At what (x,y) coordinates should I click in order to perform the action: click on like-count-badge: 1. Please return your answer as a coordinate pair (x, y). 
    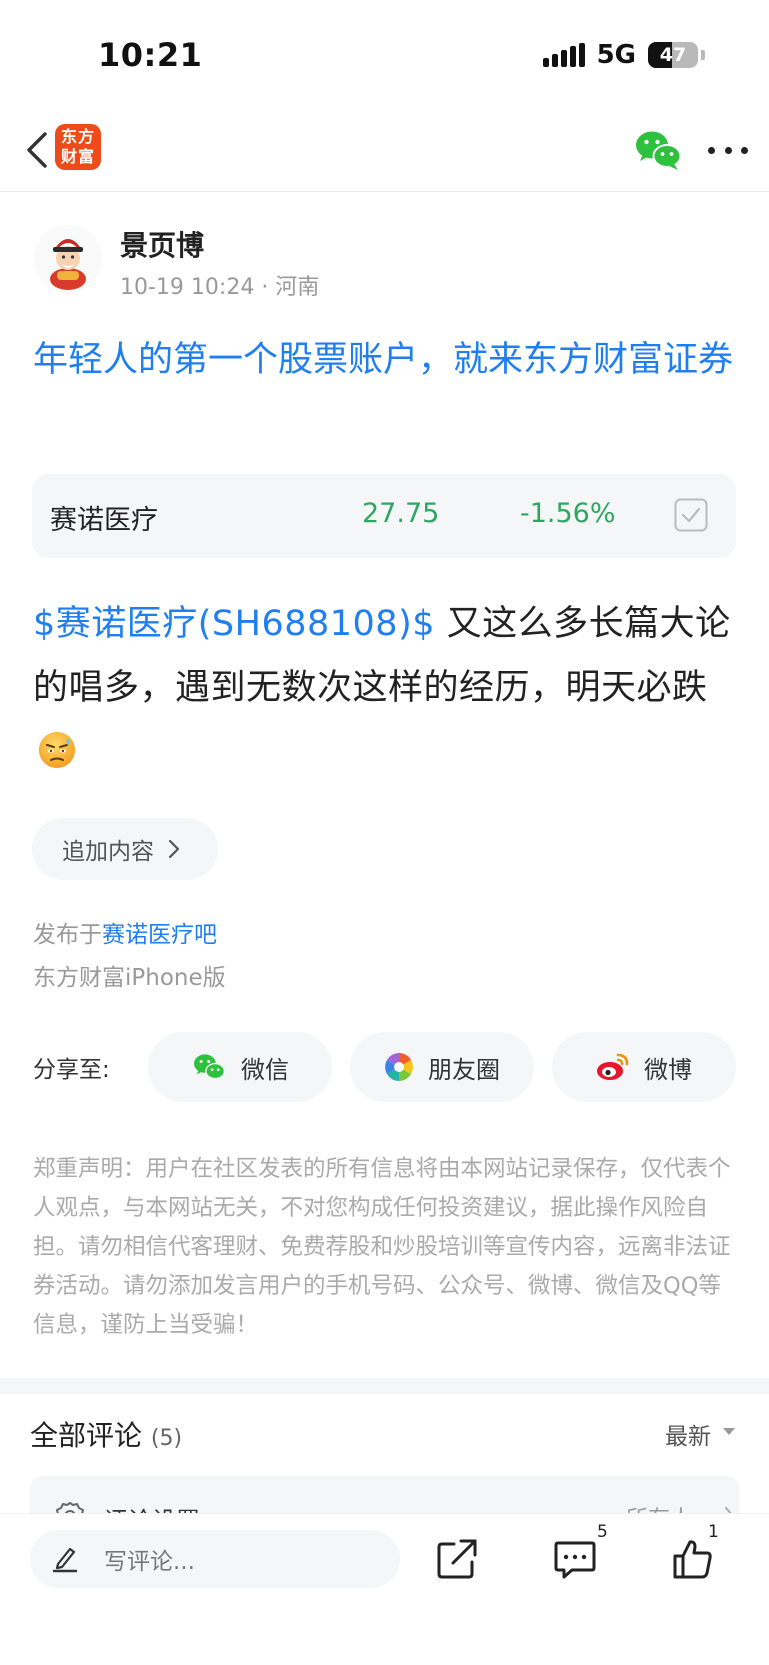
    Looking at the image, I should click on (713, 1532).